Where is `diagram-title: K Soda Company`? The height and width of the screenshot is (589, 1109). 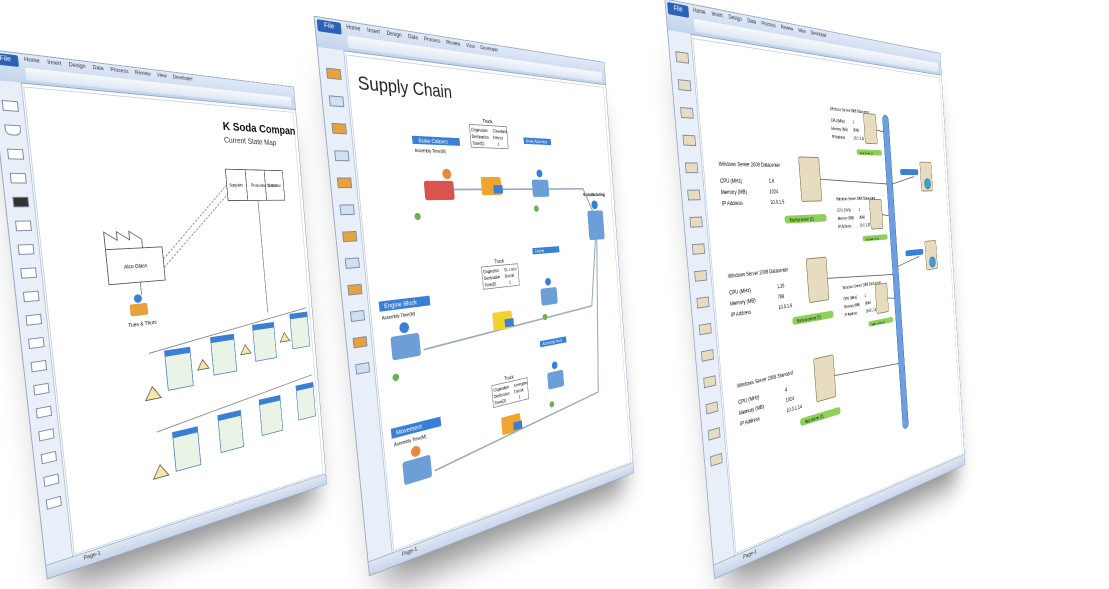
diagram-title: K Soda Company is located at coordinates (261, 128).